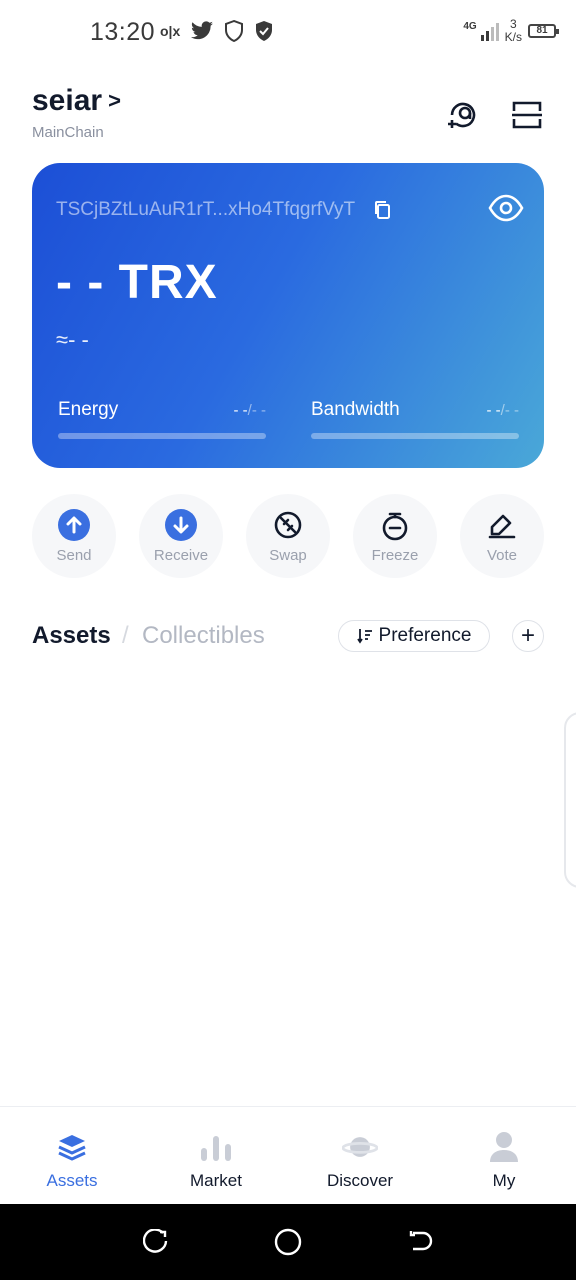  I want to click on planet-icon, so click(360, 1147).